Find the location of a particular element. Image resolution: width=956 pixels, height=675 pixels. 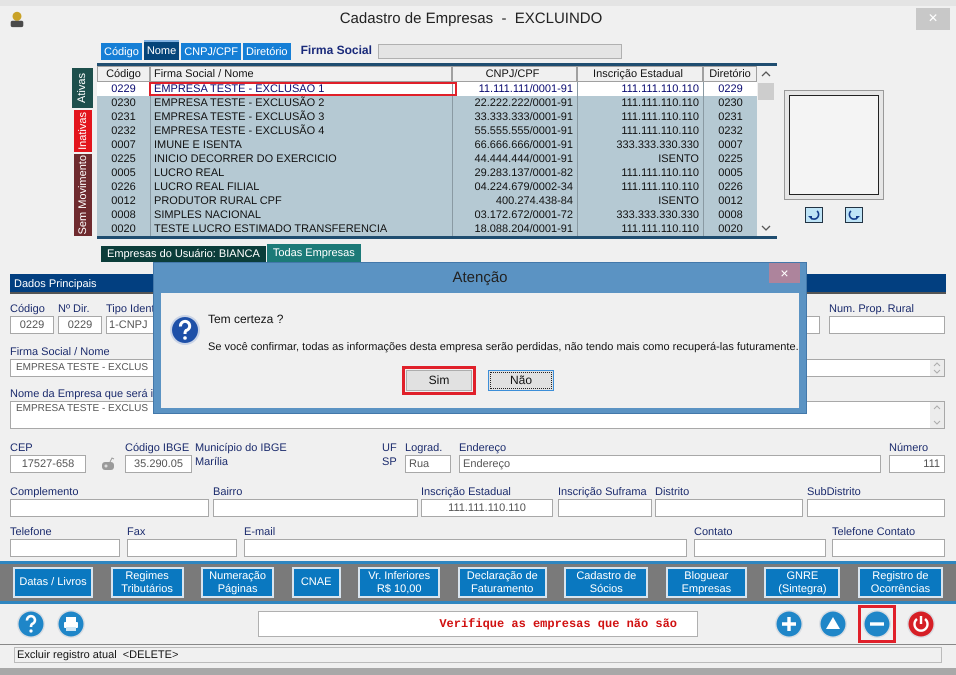

field-value: Marília is located at coordinates (212, 462).